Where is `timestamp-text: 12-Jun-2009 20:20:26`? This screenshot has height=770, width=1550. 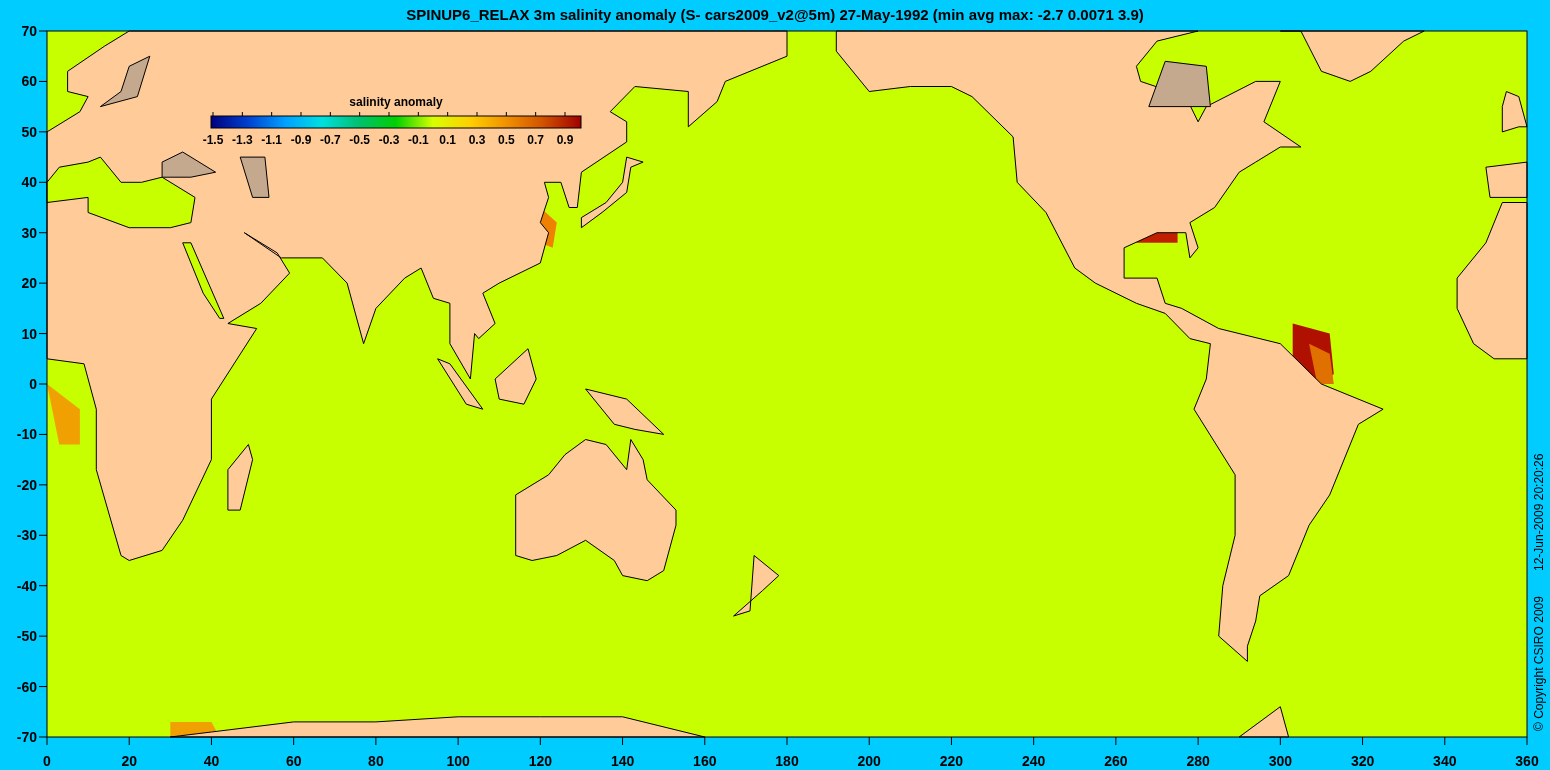
timestamp-text: 12-Jun-2009 20:20:26 is located at coordinates (1539, 512).